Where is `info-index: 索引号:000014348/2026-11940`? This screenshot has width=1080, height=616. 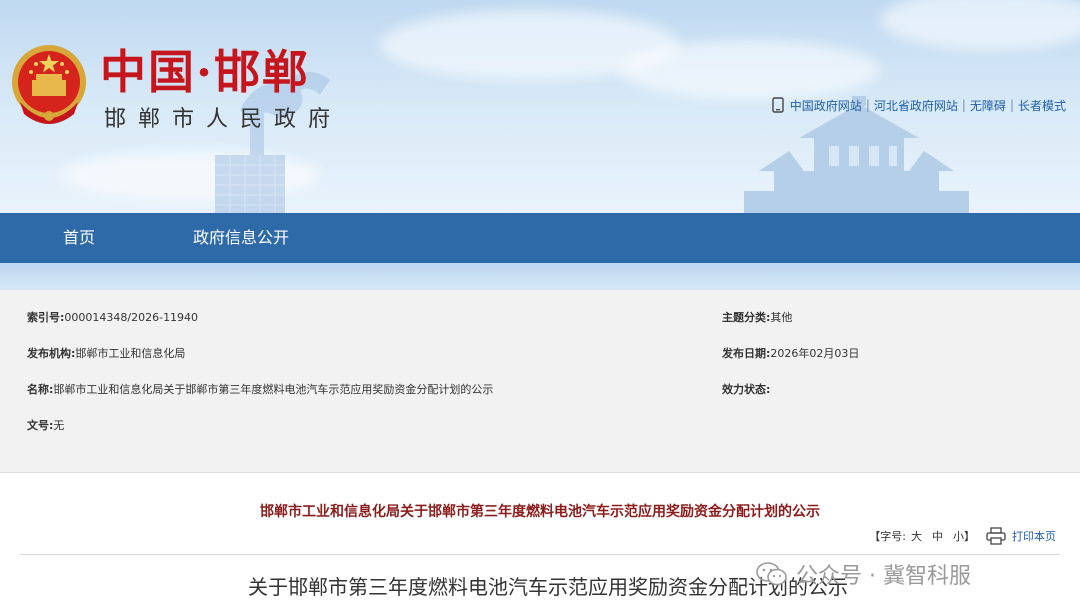 info-index: 索引号:000014348/2026-11940 is located at coordinates (112, 318).